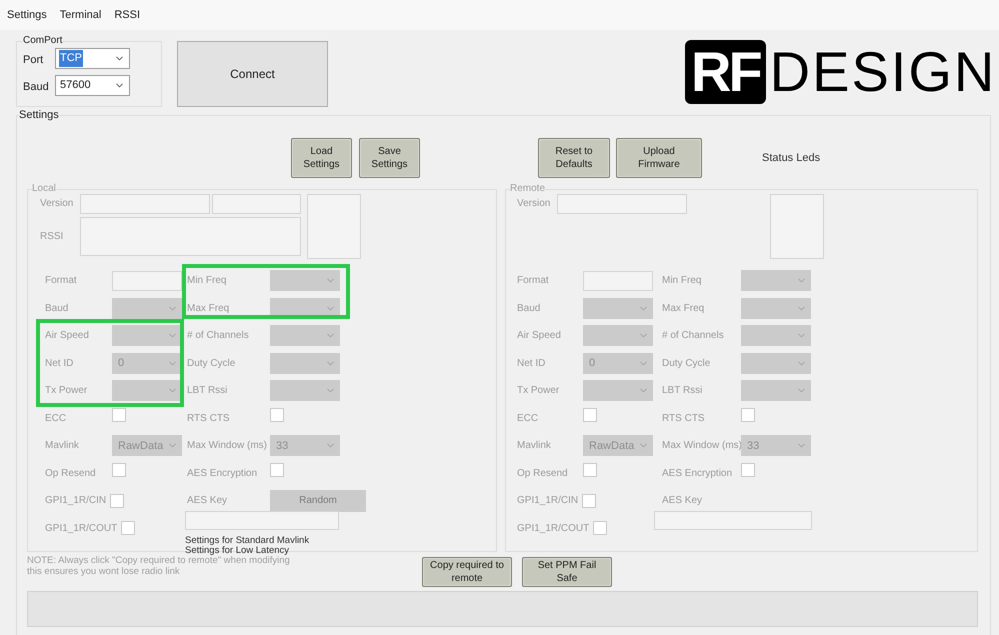 Image resolution: width=999 pixels, height=635 pixels. What do you see at coordinates (52, 237) in the screenshot?
I see `field-label: RSSI` at bounding box center [52, 237].